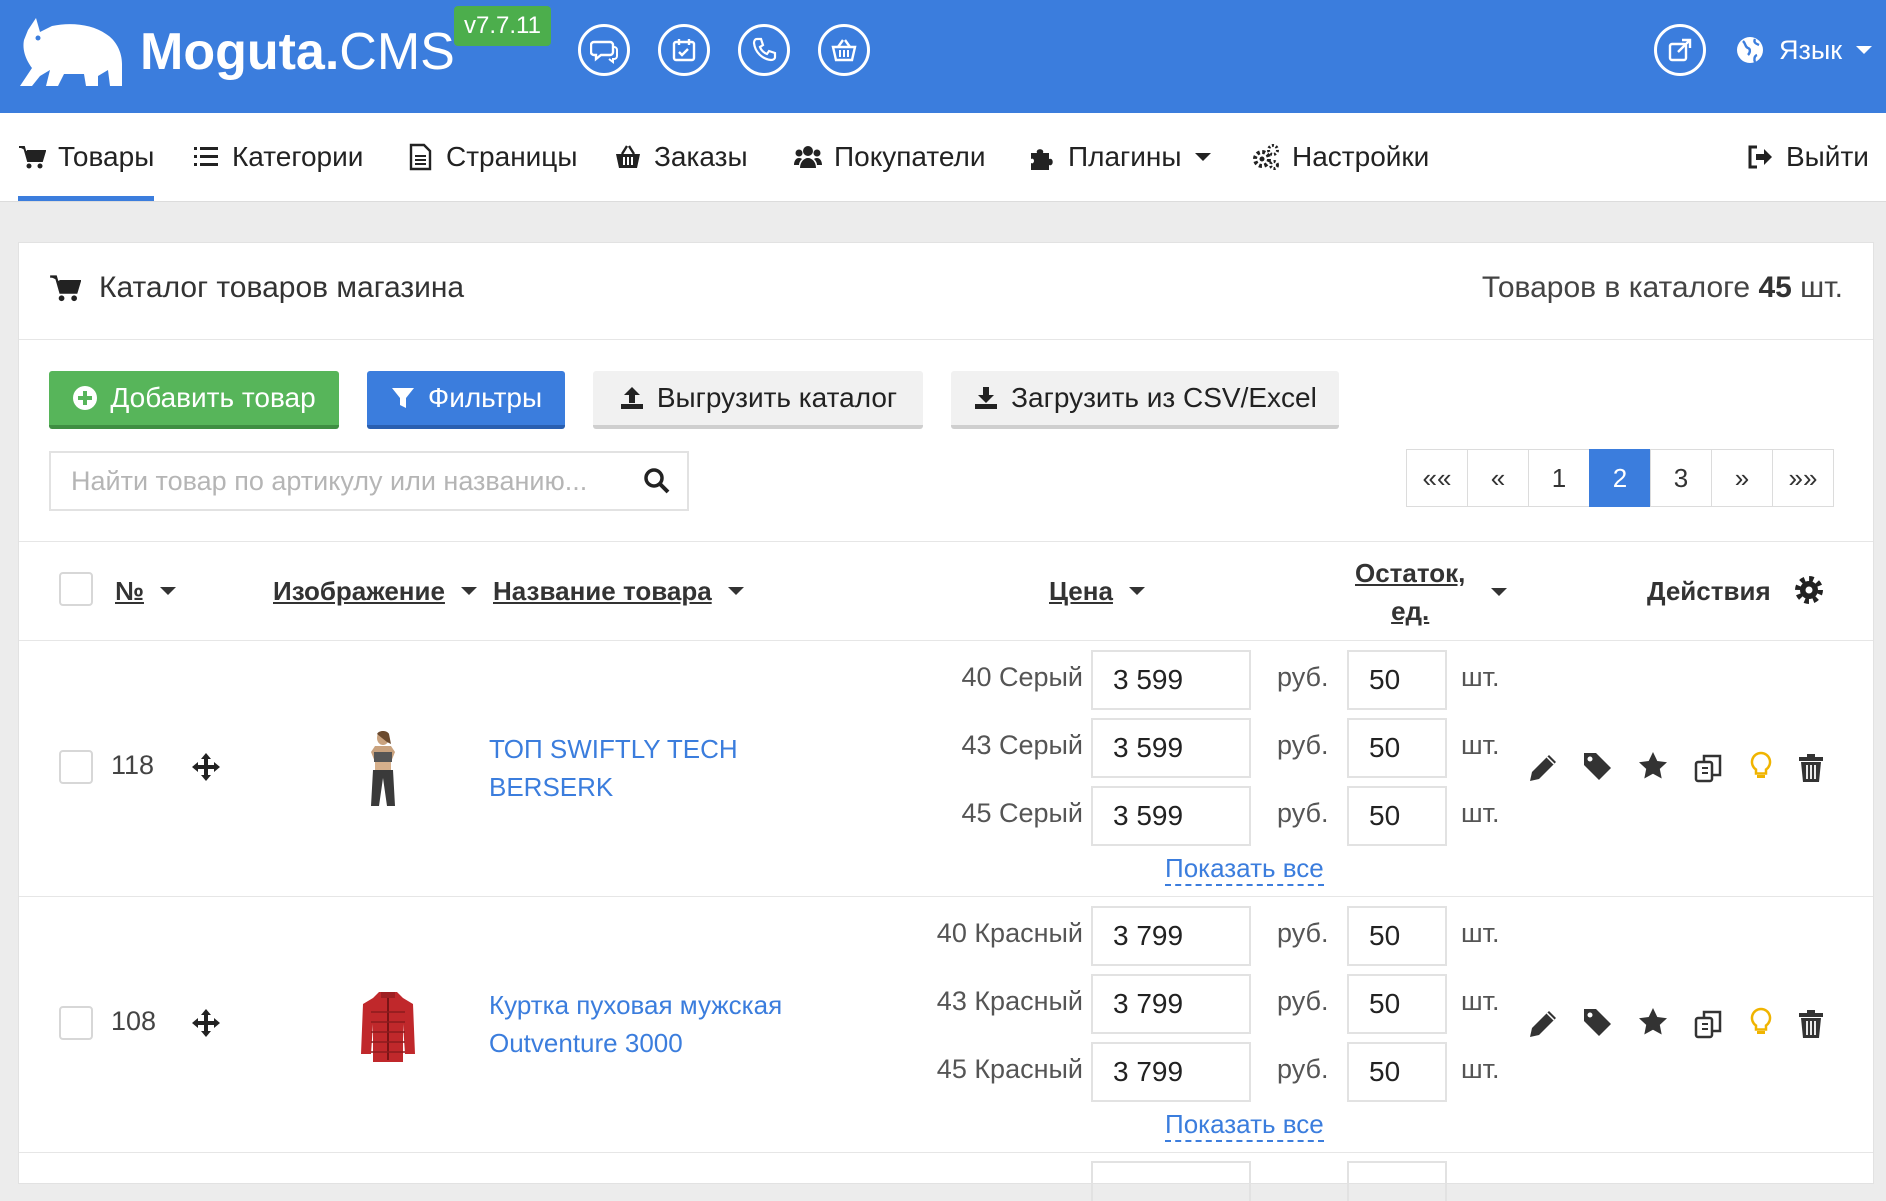 The width and height of the screenshot is (1886, 1201). What do you see at coordinates (491, 157) in the screenshot?
I see `nav-item-pages: Страницы` at bounding box center [491, 157].